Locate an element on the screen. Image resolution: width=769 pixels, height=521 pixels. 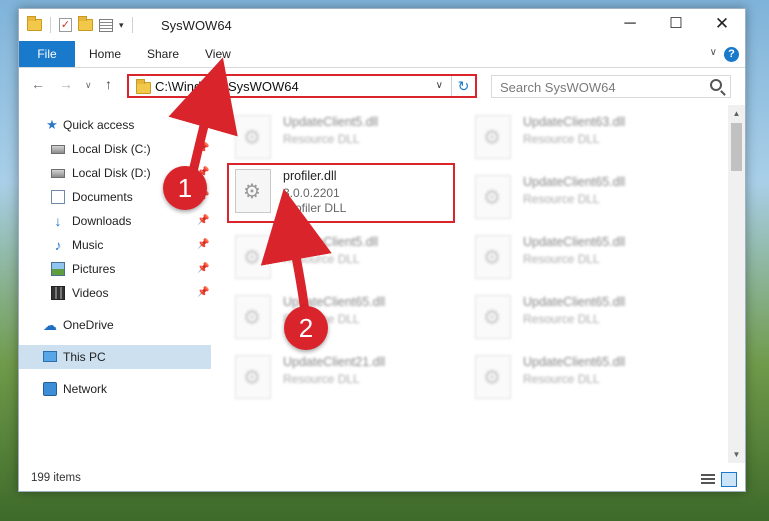
scroll-up-icon: ▲ is located at coordinates (736, 113).